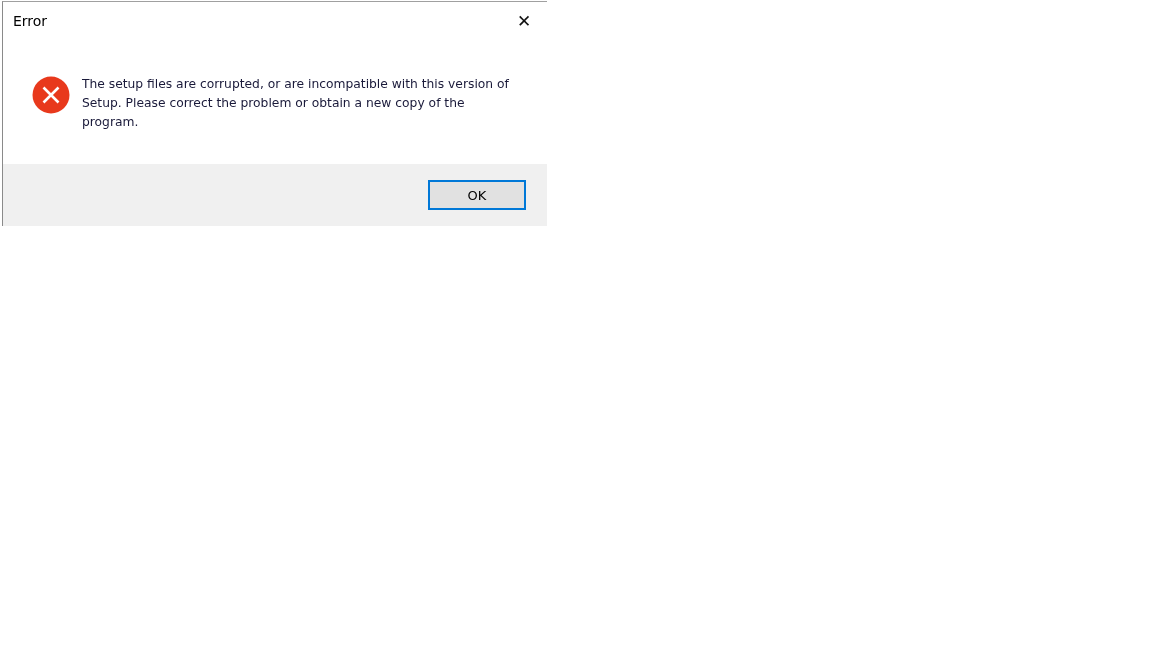 This screenshot has width=1152, height=648. I want to click on error-icon, so click(51, 95).